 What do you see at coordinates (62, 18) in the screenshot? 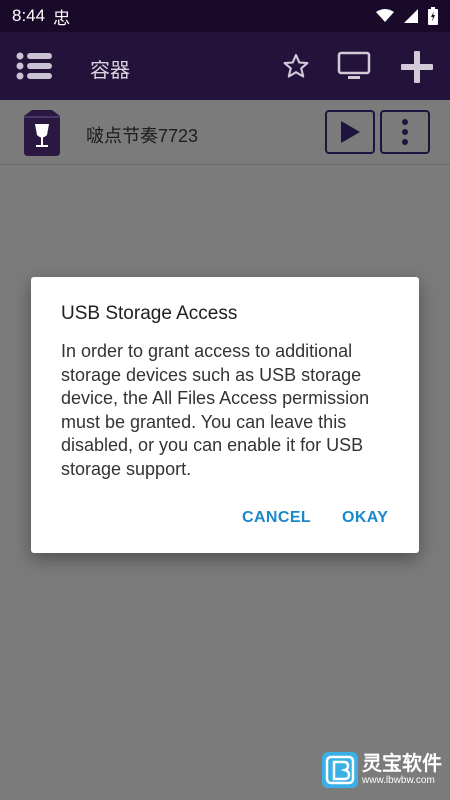
I see `notification-glyph: 忠` at bounding box center [62, 18].